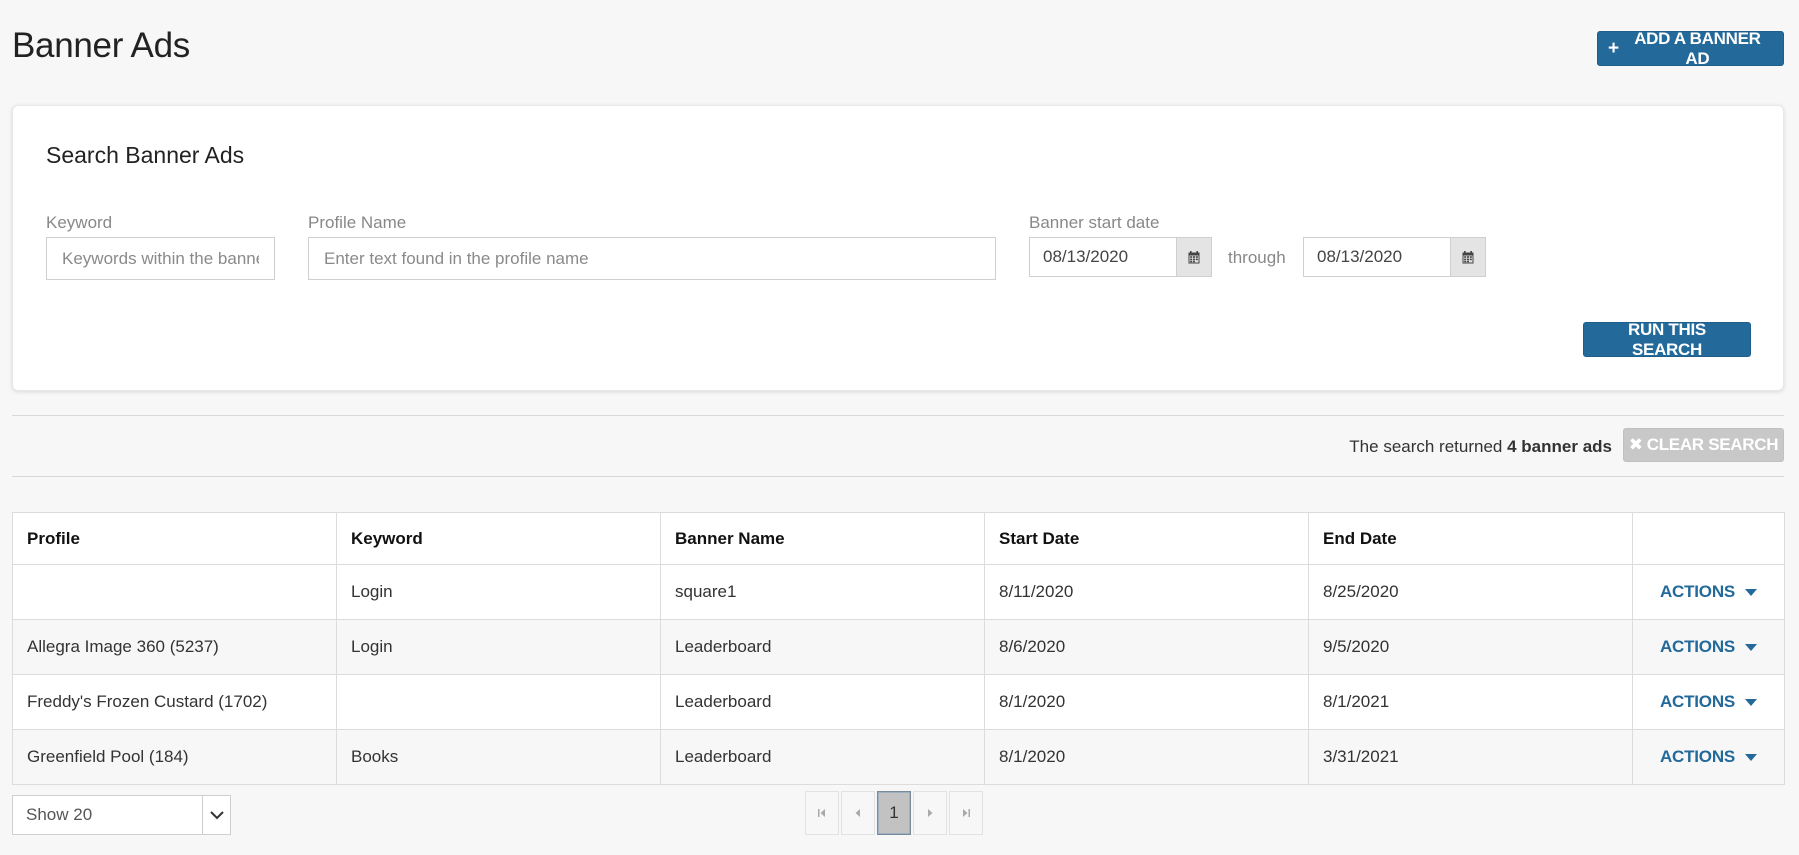  Describe the element at coordinates (822, 592) in the screenshot. I see `cell-banner-name: square1` at that location.